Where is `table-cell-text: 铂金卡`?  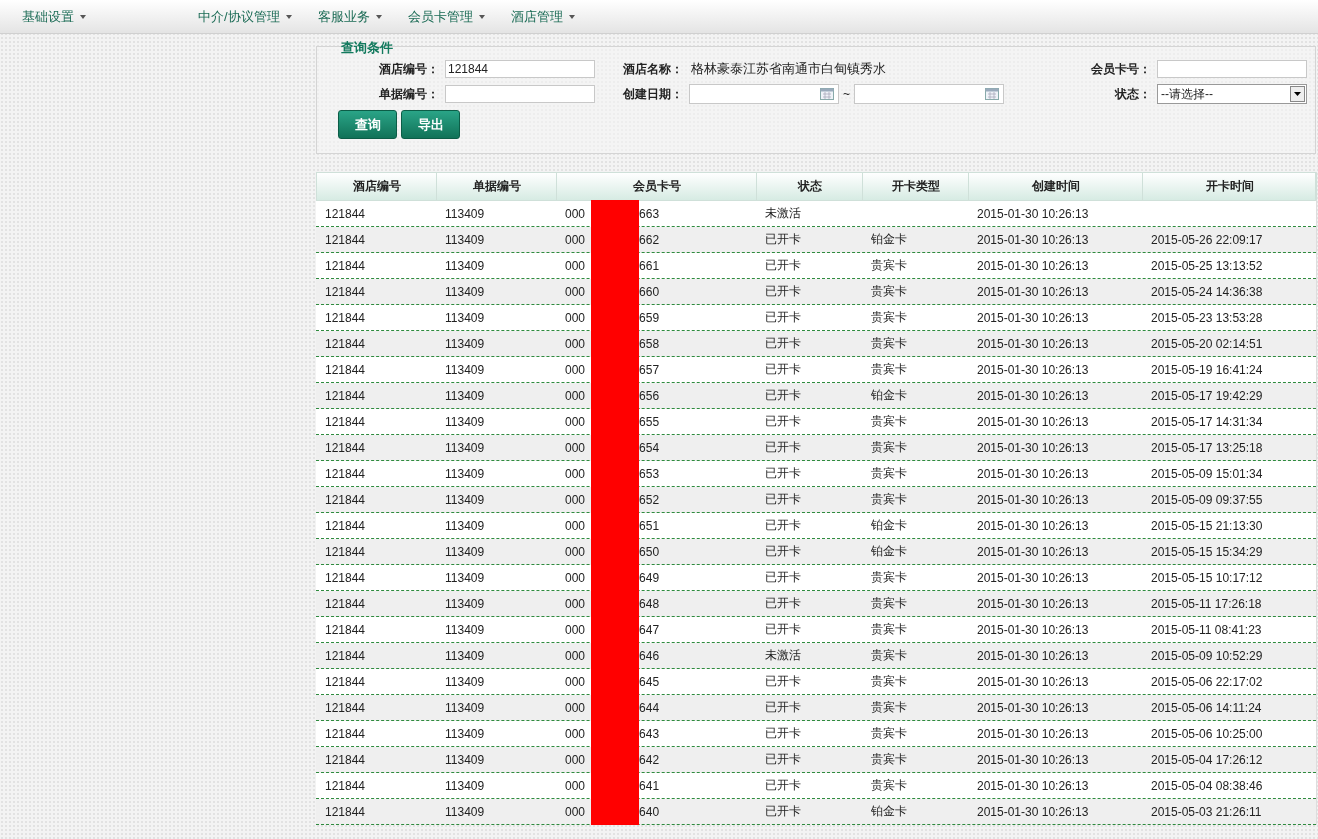
table-cell-text: 铂金卡 is located at coordinates (889, 525).